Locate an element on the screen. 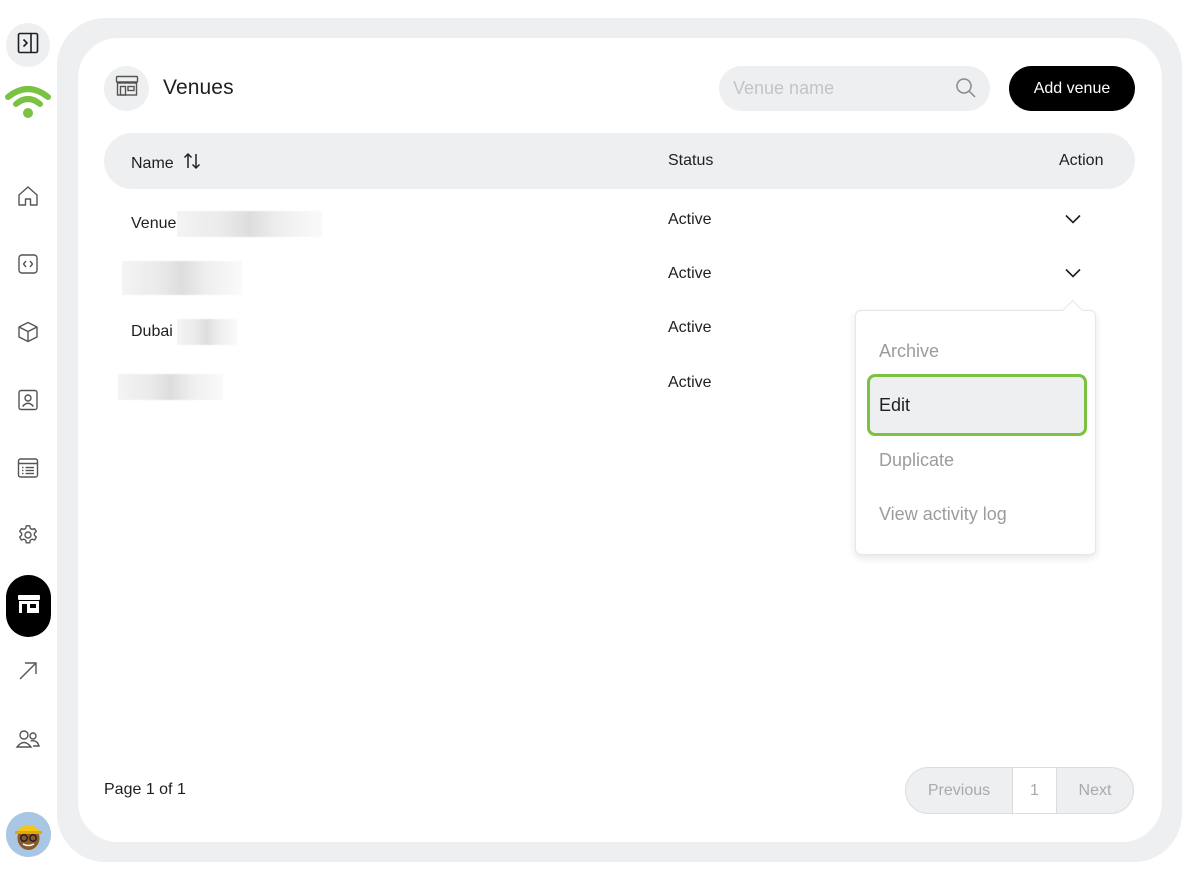  sidebar-expand-icon is located at coordinates (28, 45).